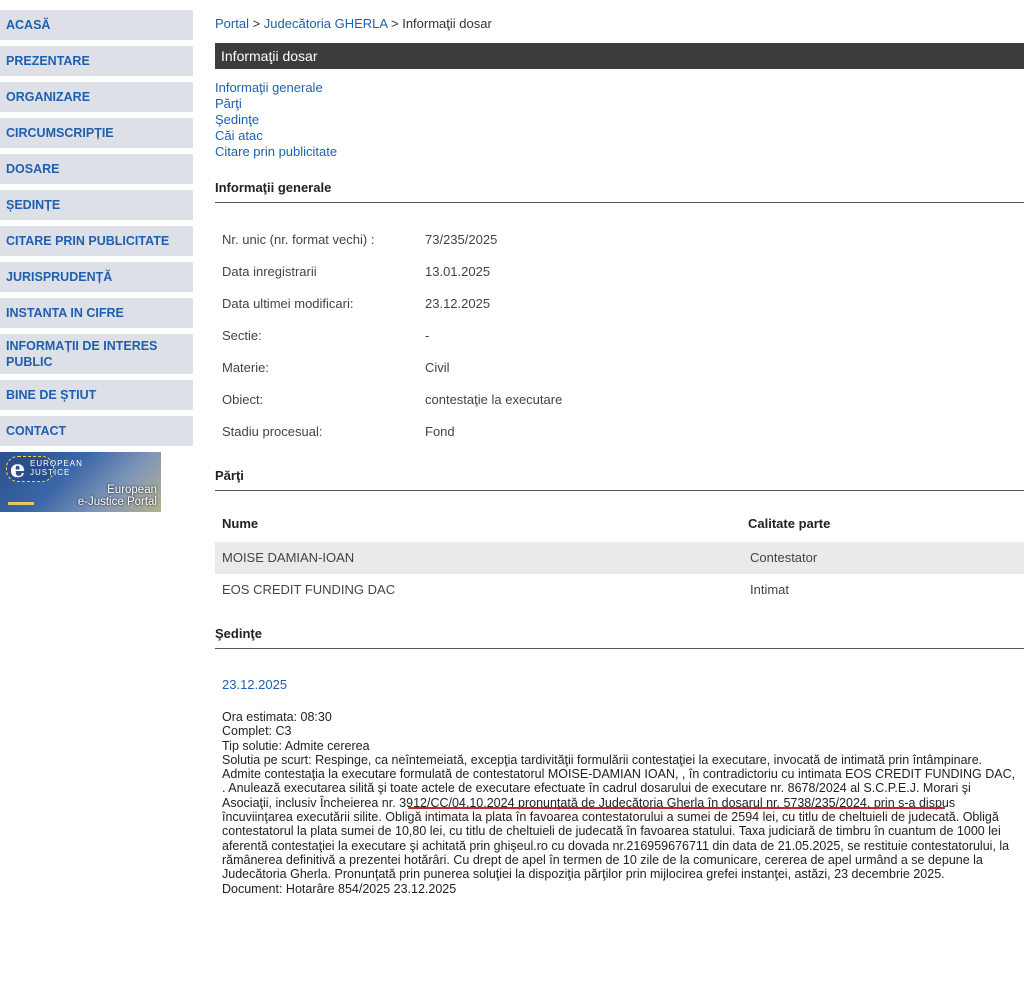  What do you see at coordinates (96, 61) in the screenshot?
I see `nav-item-prezentare: PREZENTARE` at bounding box center [96, 61].